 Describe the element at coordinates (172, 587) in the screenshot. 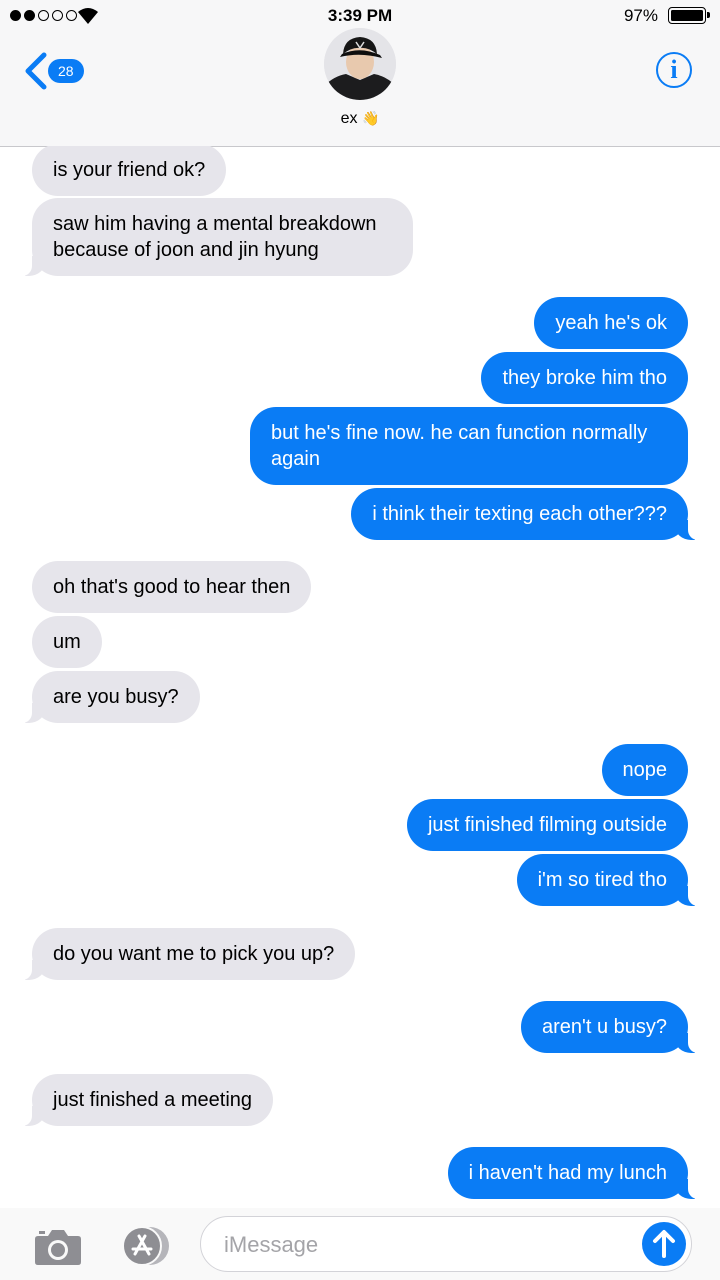

I see `incoming-message: oh that's good to hear then` at that location.